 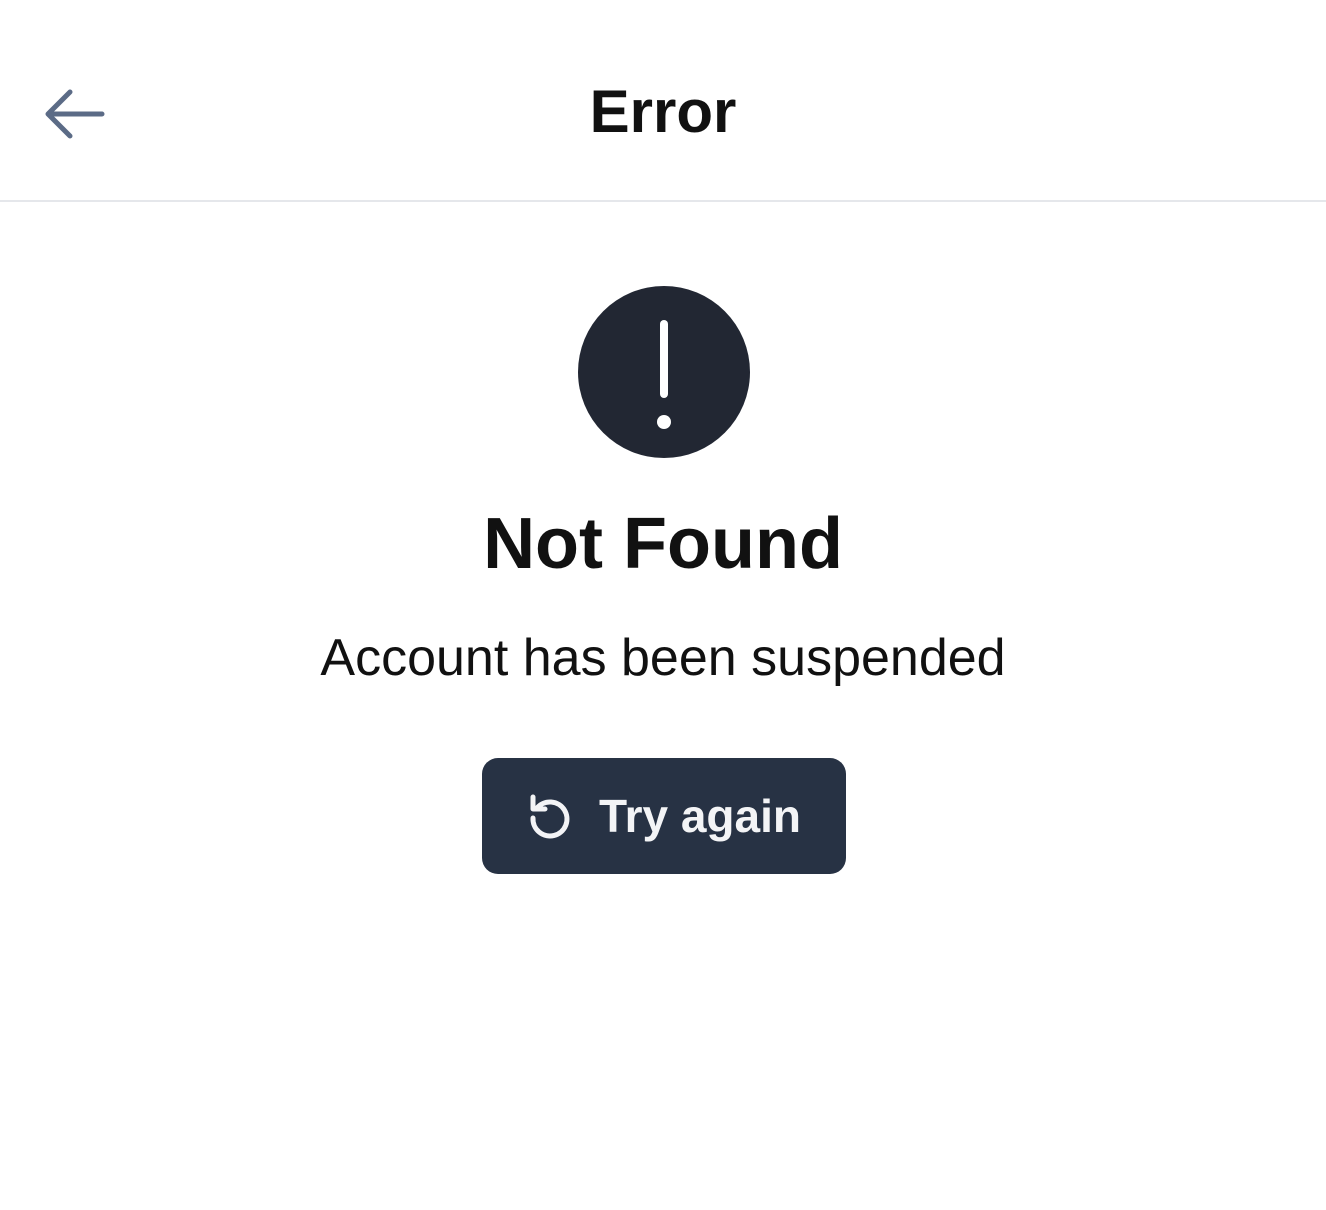 What do you see at coordinates (664, 372) in the screenshot?
I see `alert-exclamation-icon` at bounding box center [664, 372].